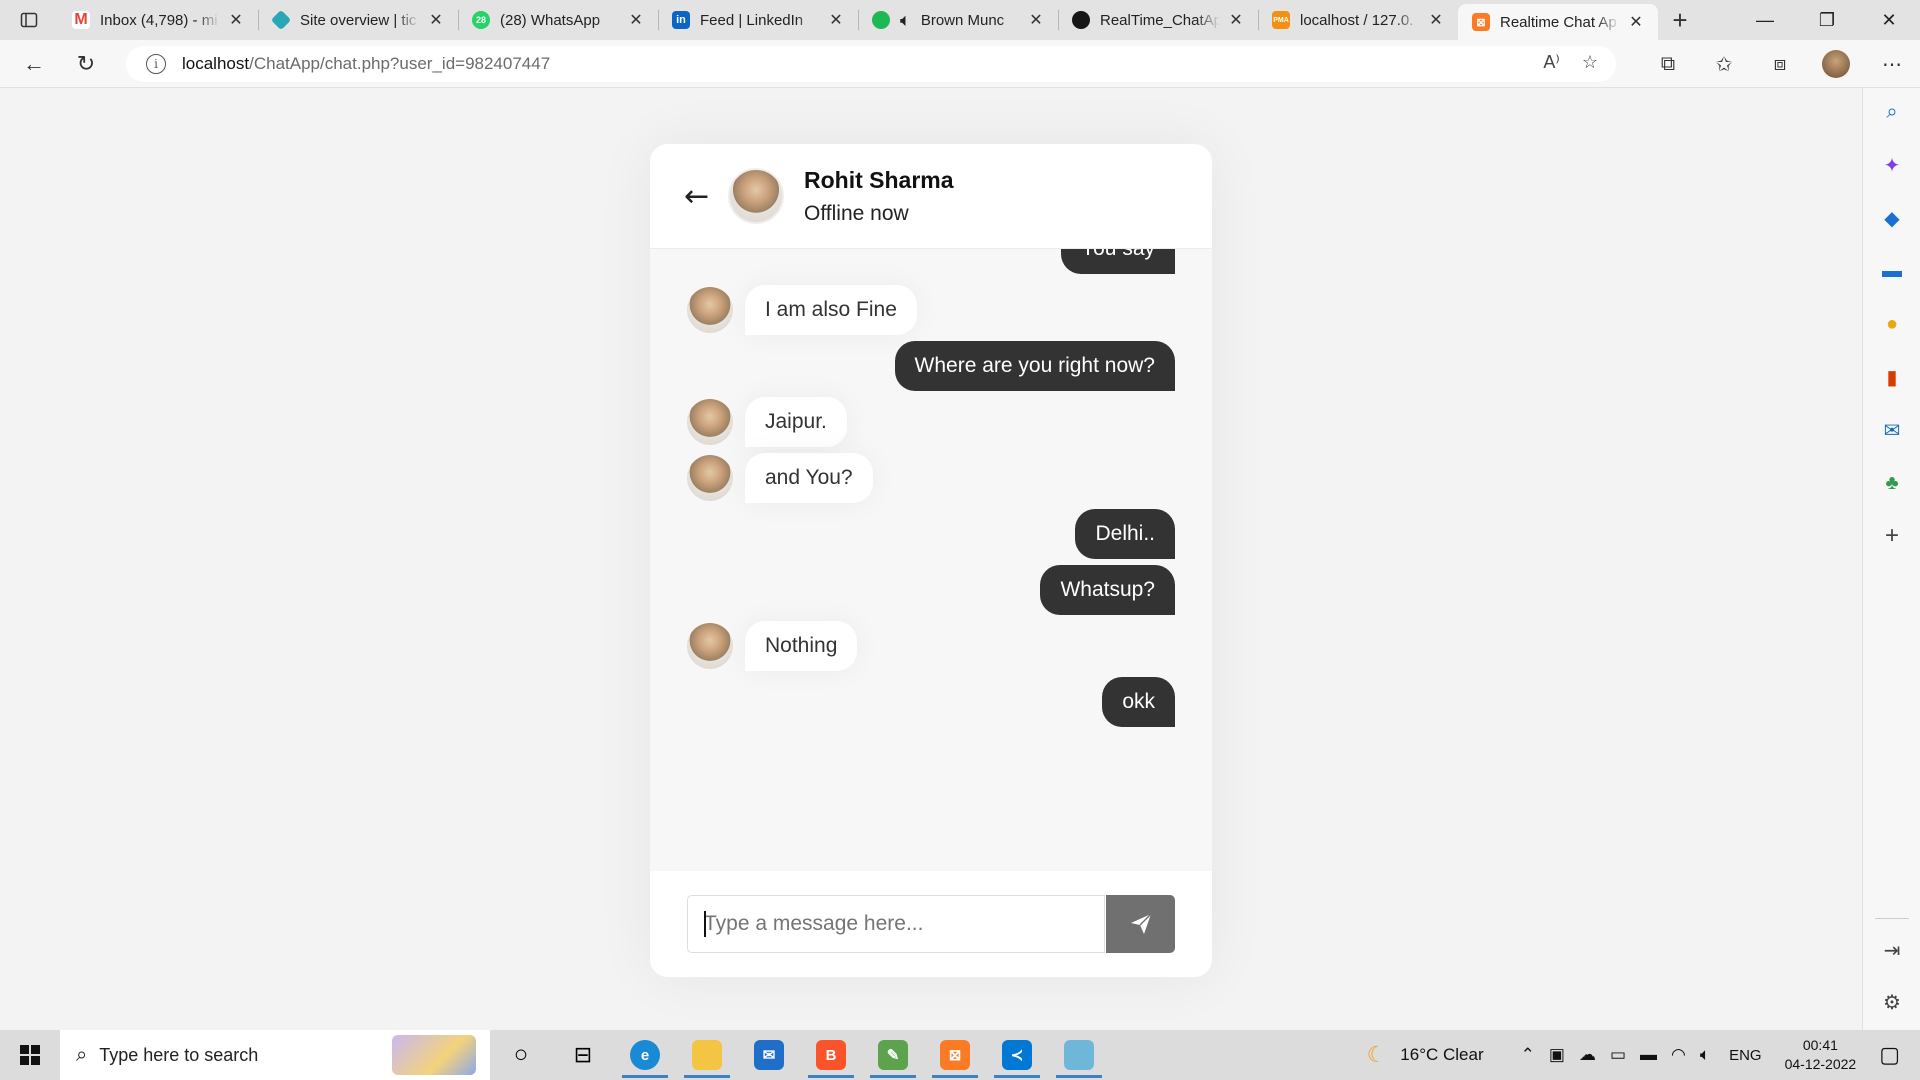 The height and width of the screenshot is (1080, 1920). Describe the element at coordinates (879, 196) in the screenshot. I see `user-details: Rohit Sharma Offline now` at that location.